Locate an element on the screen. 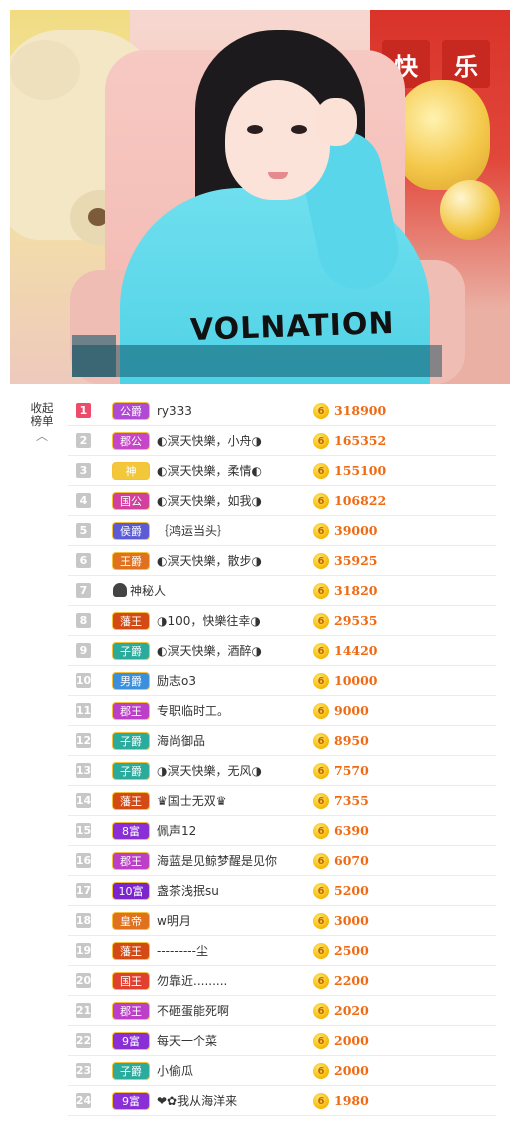 Image resolution: width=519 pixels, height=1127 pixels. user-name-text: 神秘人 is located at coordinates (148, 591).